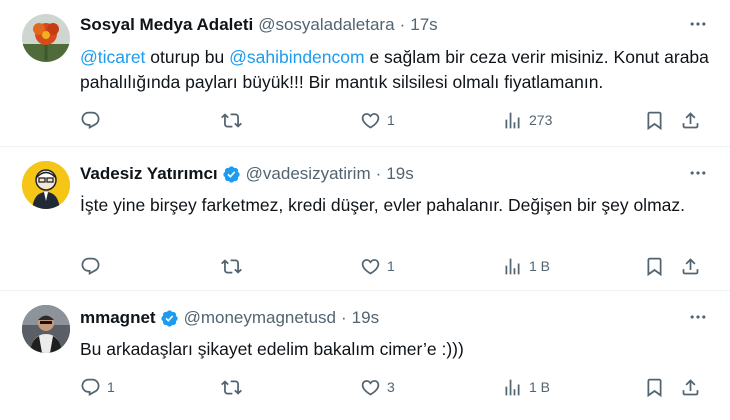  Describe the element at coordinates (395, 318) in the screenshot. I see `tweet-header: mmagnet @moneymagnetusd · 19s` at that location.